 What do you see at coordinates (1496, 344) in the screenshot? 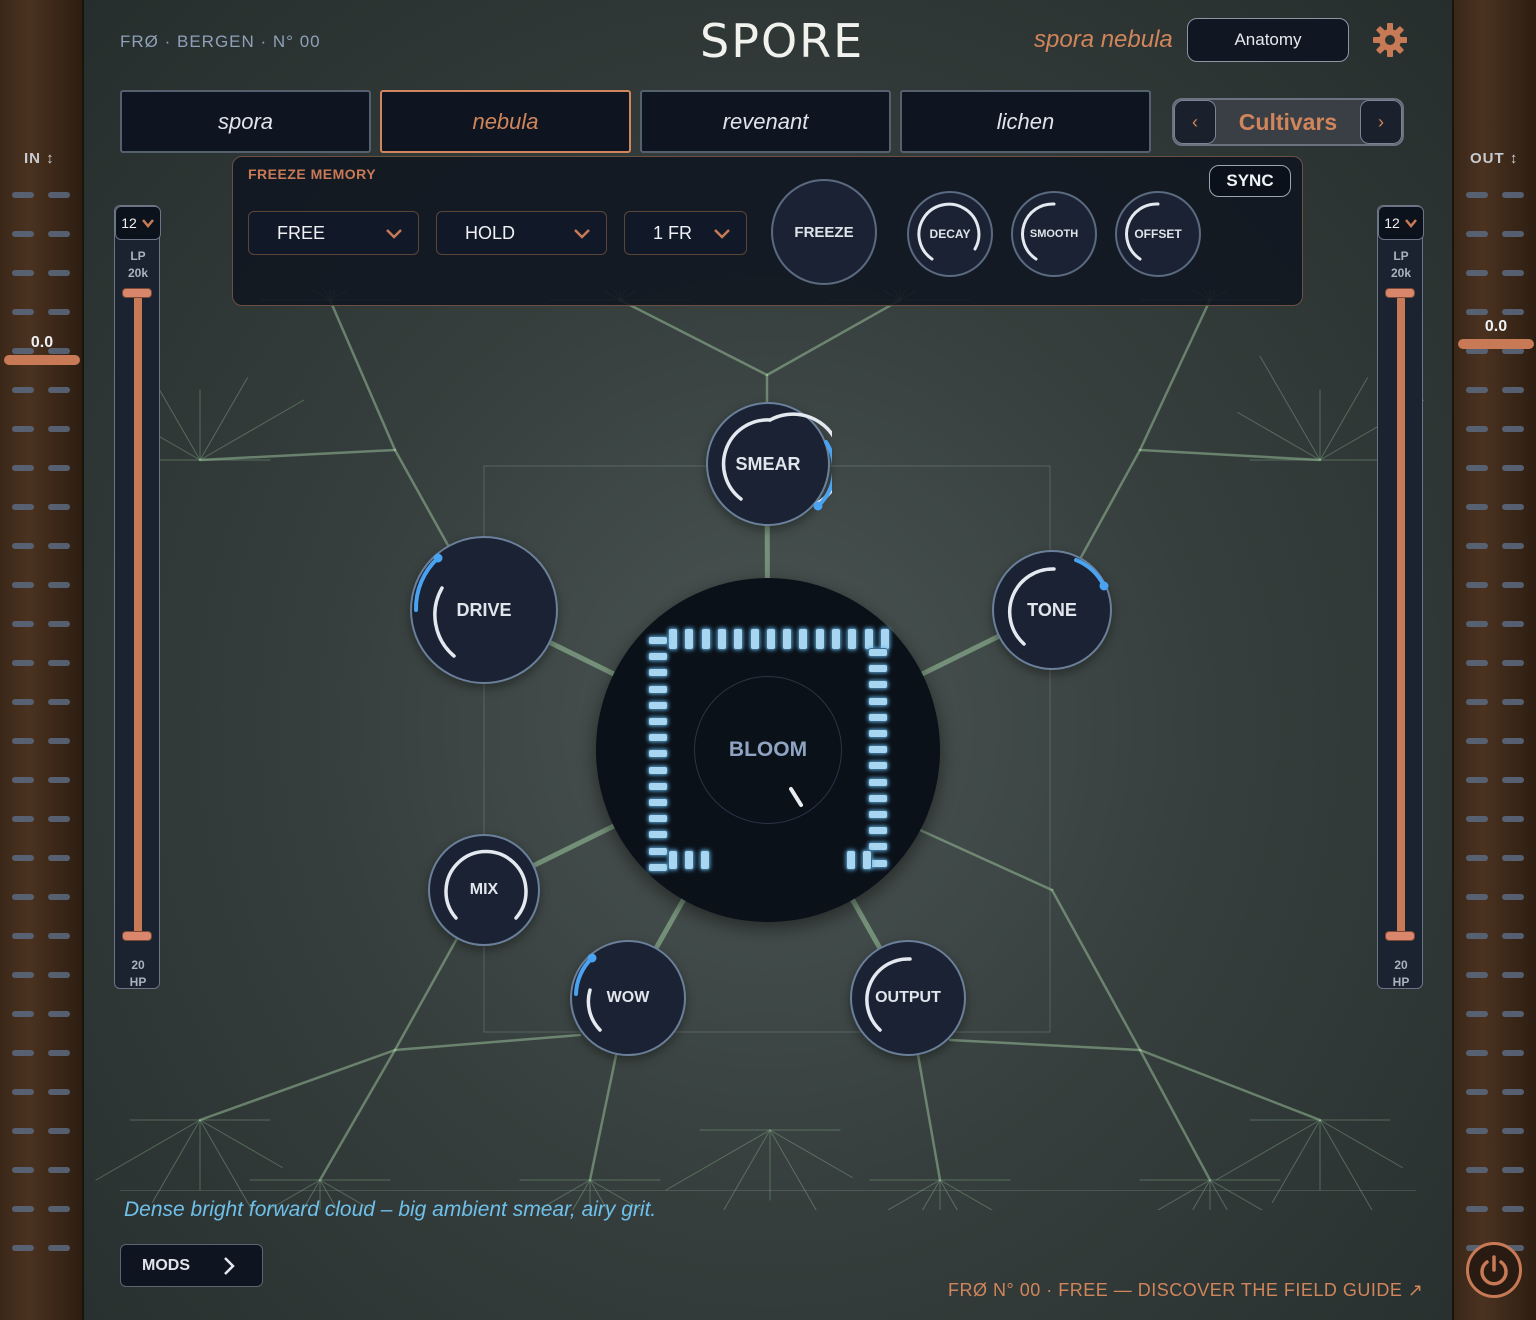
I see `output-gain-handle` at bounding box center [1496, 344].